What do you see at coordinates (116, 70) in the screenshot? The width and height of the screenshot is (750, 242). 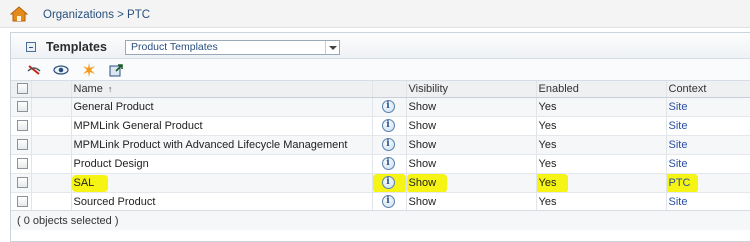 I see `export-icon` at bounding box center [116, 70].